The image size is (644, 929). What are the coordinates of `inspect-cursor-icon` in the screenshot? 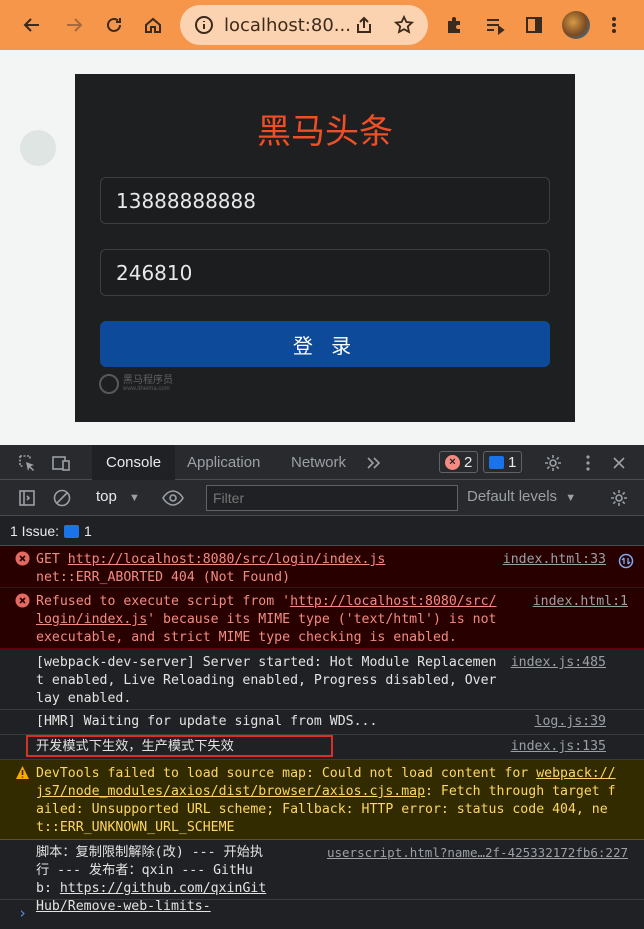 It's located at (26, 463).